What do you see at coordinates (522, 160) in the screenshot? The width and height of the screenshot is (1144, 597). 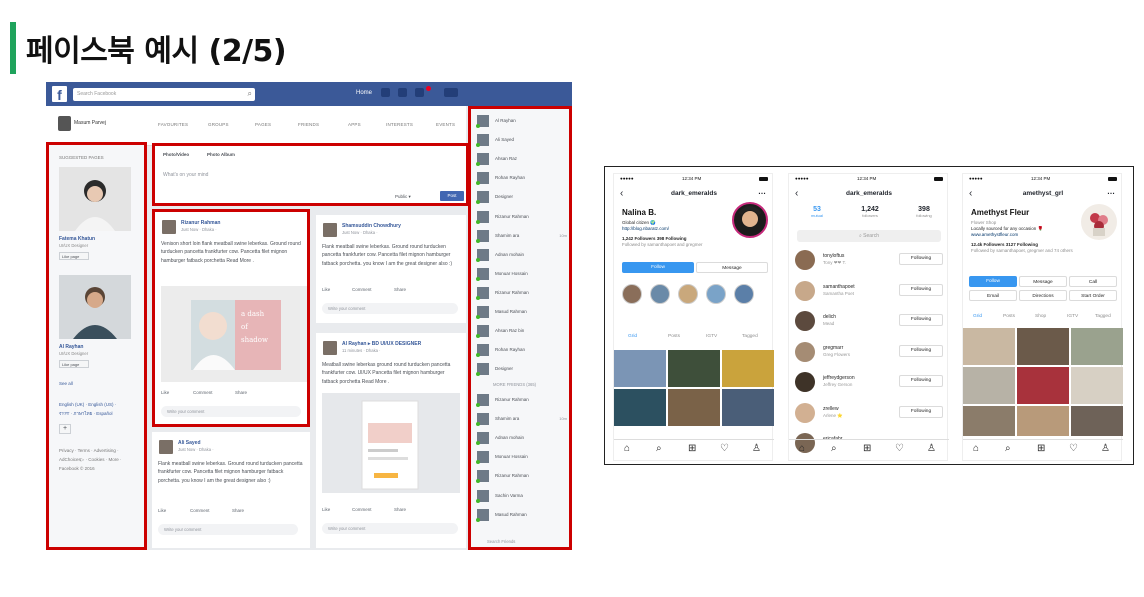 I see `friend-item: Ahsan Raz` at bounding box center [522, 160].